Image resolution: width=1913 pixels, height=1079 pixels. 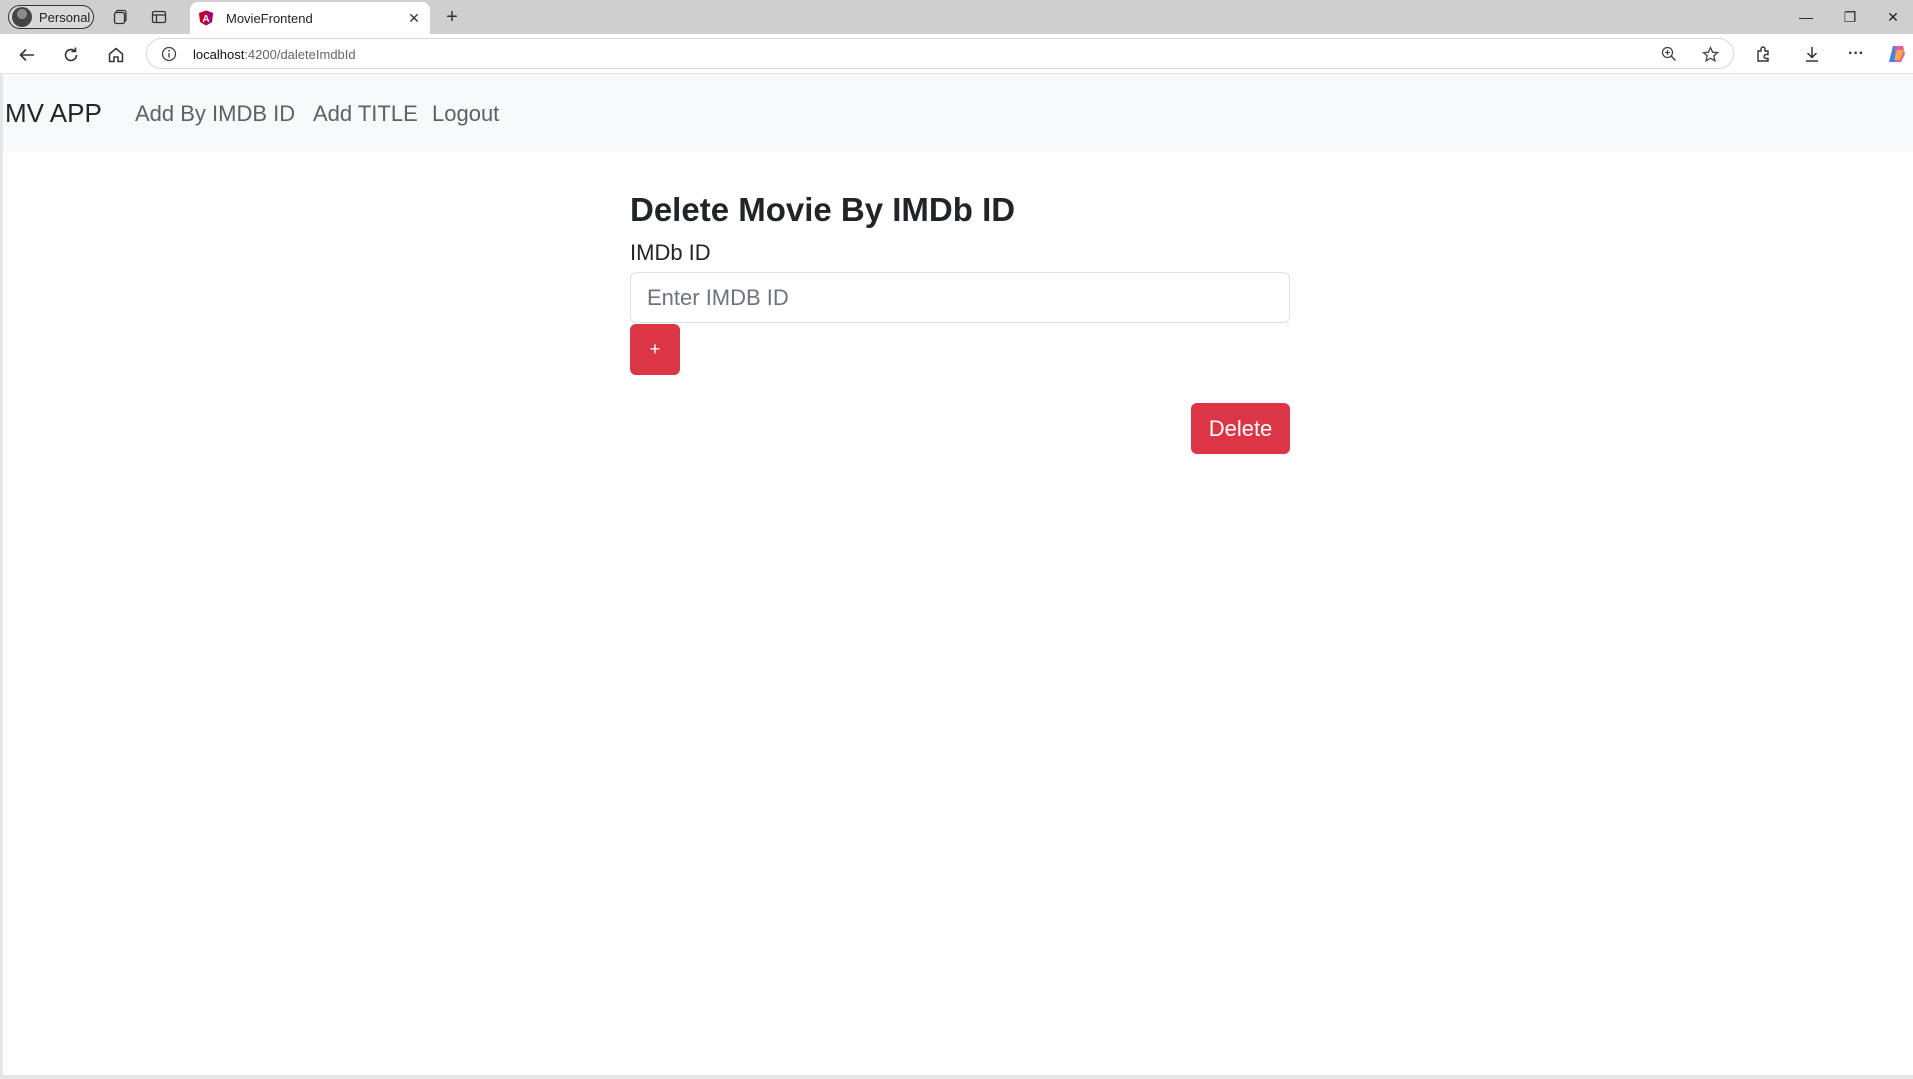 What do you see at coordinates (956, 1077) in the screenshot?
I see `viewport-bottom-edge` at bounding box center [956, 1077].